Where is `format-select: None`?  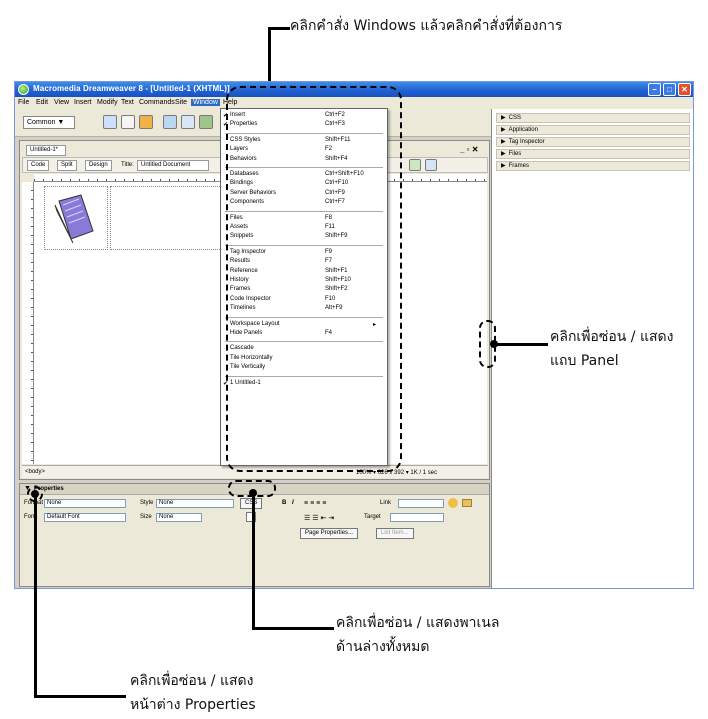 format-select: None is located at coordinates (85, 503).